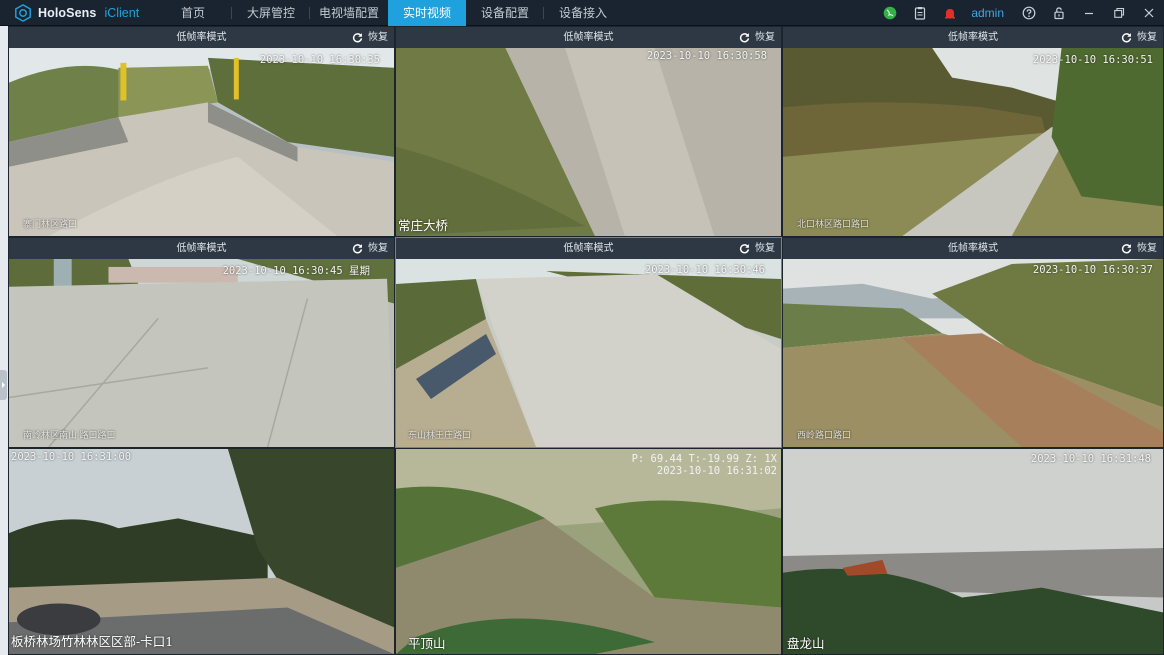 The height and width of the screenshot is (655, 1164). Describe the element at coordinates (1090, 459) in the screenshot. I see `timestamp-overlay: 2023-10-10 16:31:48` at that location.